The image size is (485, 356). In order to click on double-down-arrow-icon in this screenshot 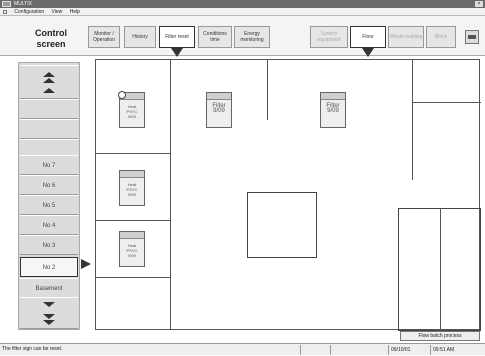, I will do `click(49, 316)`.